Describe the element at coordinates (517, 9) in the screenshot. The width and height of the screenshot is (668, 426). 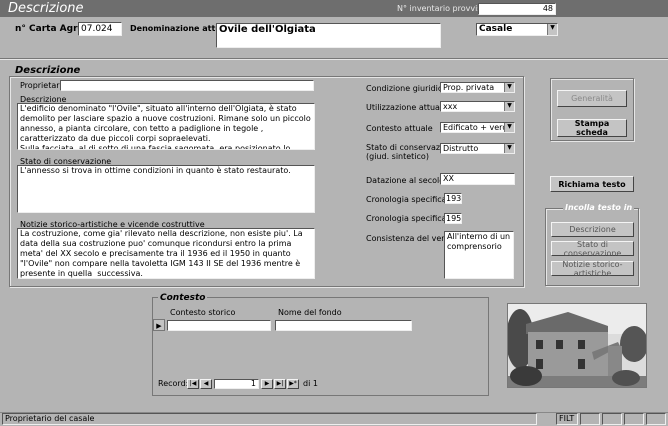
I see `inventory-field: 48` at that location.